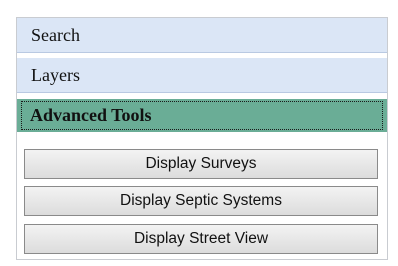 This screenshot has width=398, height=266. I want to click on accordion-header-advanced-tools: Advanced Tools, so click(202, 115).